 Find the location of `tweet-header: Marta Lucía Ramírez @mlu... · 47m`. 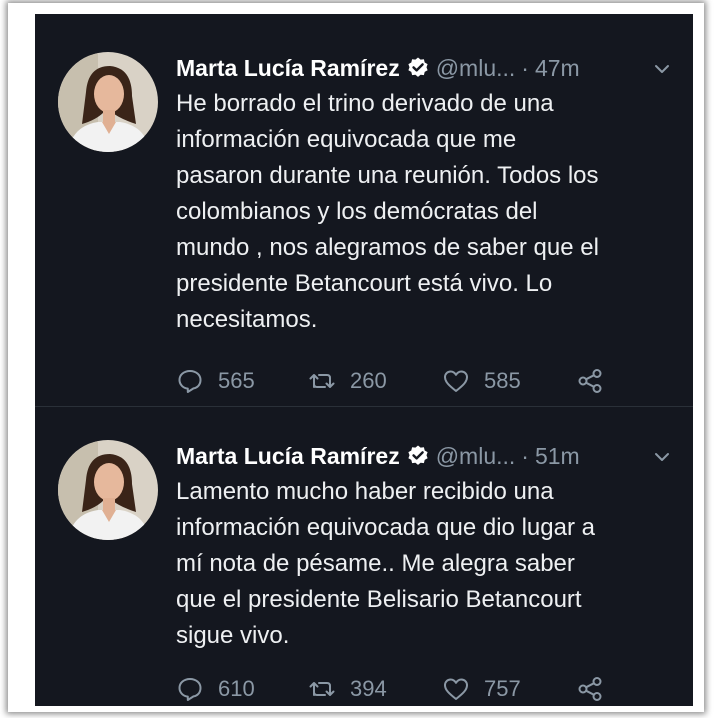

tweet-header: Marta Lucía Ramírez @mlu... · 47m is located at coordinates (423, 68).